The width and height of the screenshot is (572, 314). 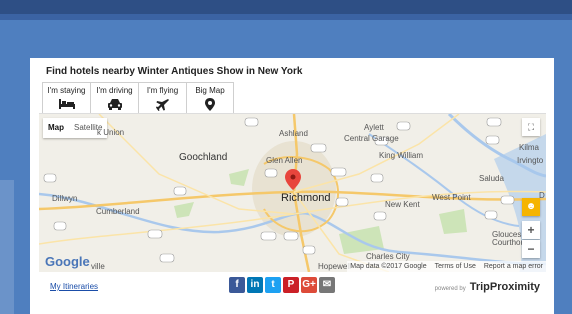 I want to click on map-label: Hopewell, so click(x=334, y=266).